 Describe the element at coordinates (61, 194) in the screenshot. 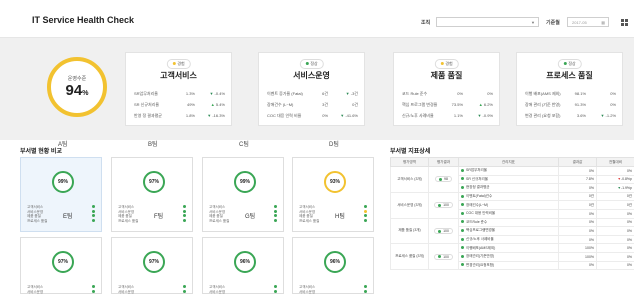

I see `team-card: 99% 고객서비스 서비스운영 제품 품질 프로세스 품질 E팀` at that location.